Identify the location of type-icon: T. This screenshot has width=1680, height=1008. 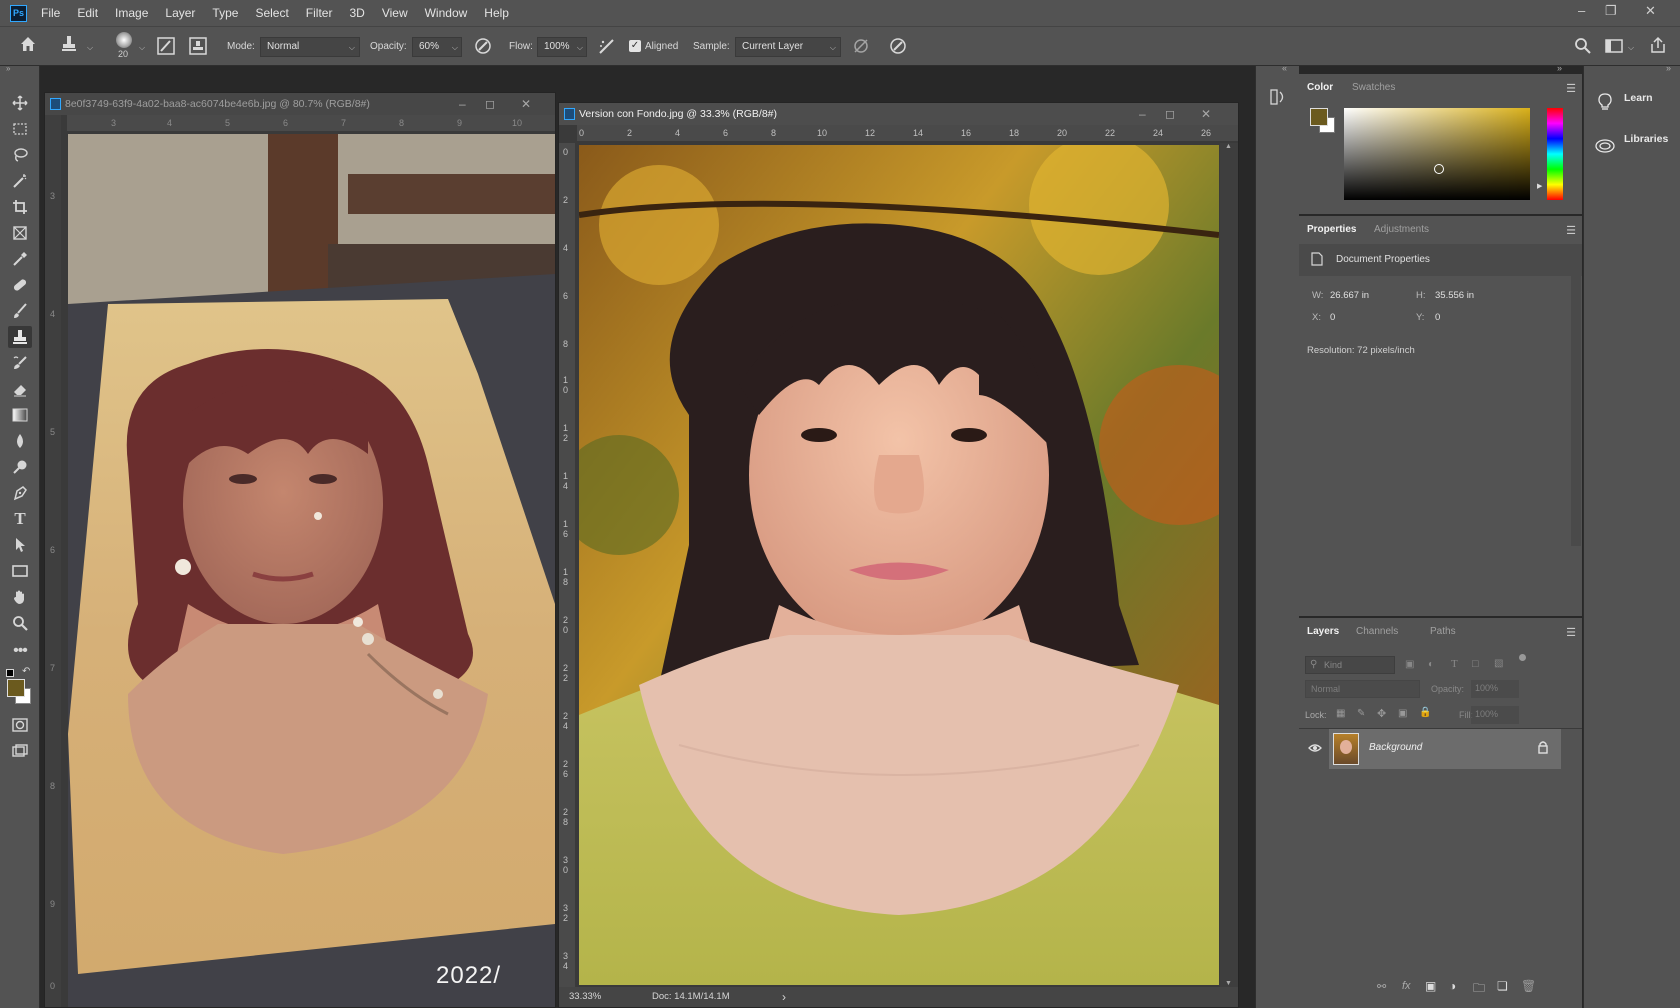
(20, 519).